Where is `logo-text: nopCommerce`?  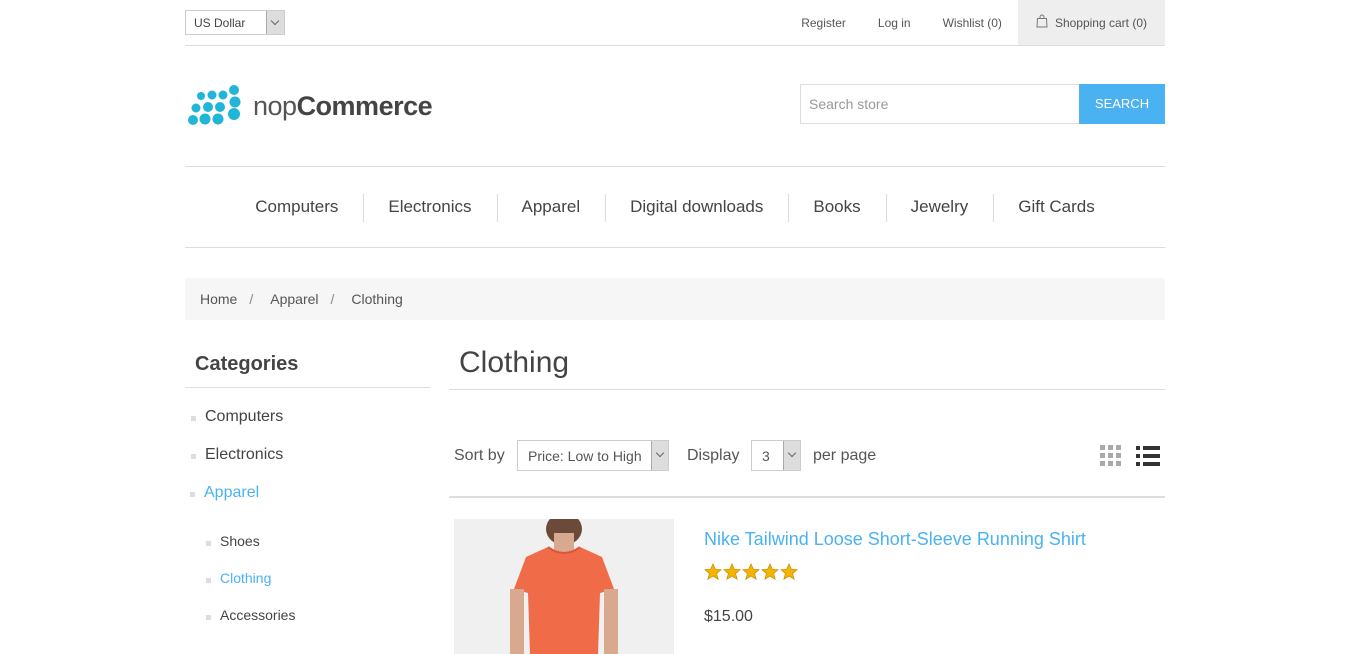 logo-text: nopCommerce is located at coordinates (343, 106).